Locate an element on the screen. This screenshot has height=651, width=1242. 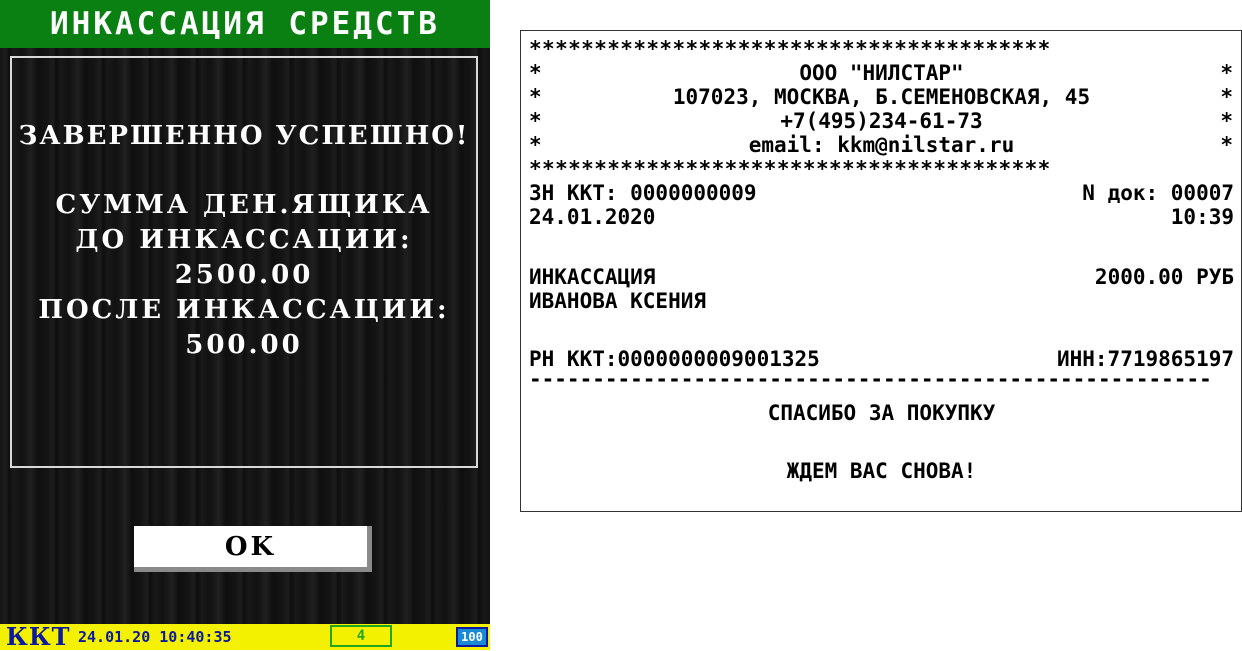
operation-amount: 2000.00 РУБ is located at coordinates (1164, 277).